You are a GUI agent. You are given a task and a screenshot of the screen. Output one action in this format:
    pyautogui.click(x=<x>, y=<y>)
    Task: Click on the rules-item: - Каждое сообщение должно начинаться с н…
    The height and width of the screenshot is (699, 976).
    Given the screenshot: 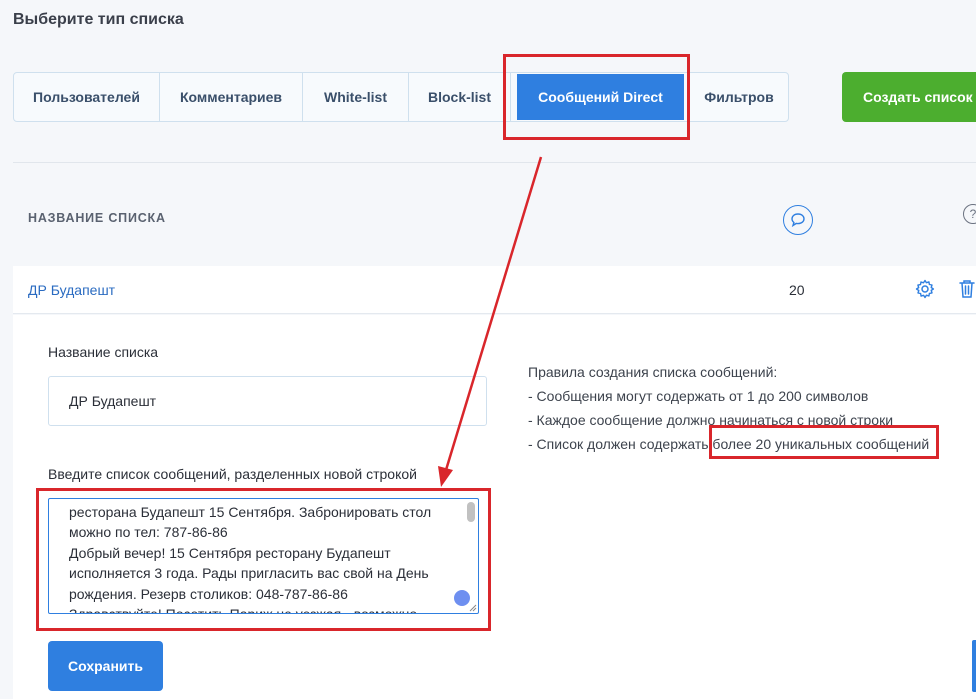 What is the action you would take?
    pyautogui.click(x=711, y=420)
    